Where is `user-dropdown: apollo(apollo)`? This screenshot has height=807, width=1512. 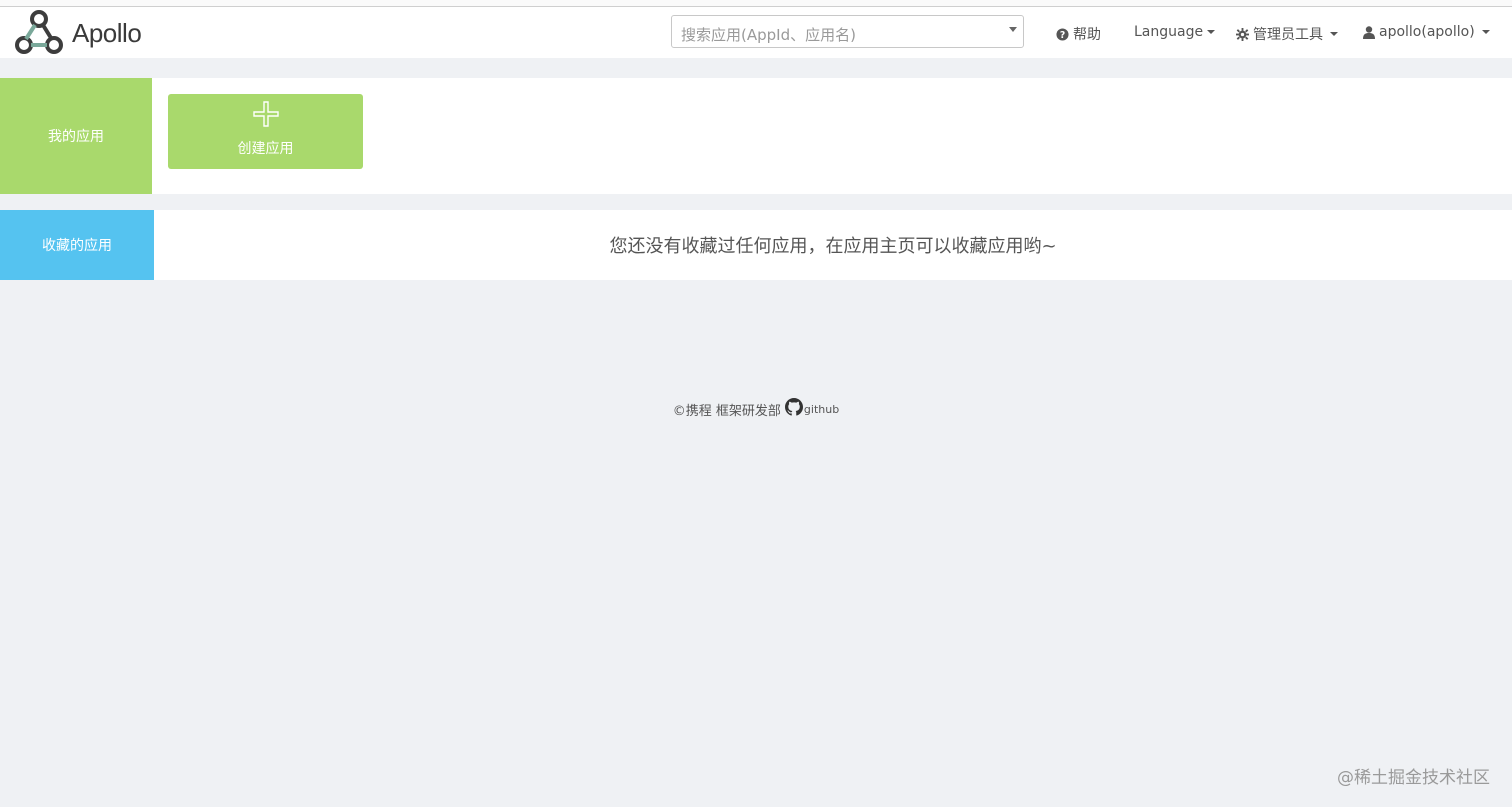
user-dropdown: apollo(apollo) is located at coordinates (1426, 32).